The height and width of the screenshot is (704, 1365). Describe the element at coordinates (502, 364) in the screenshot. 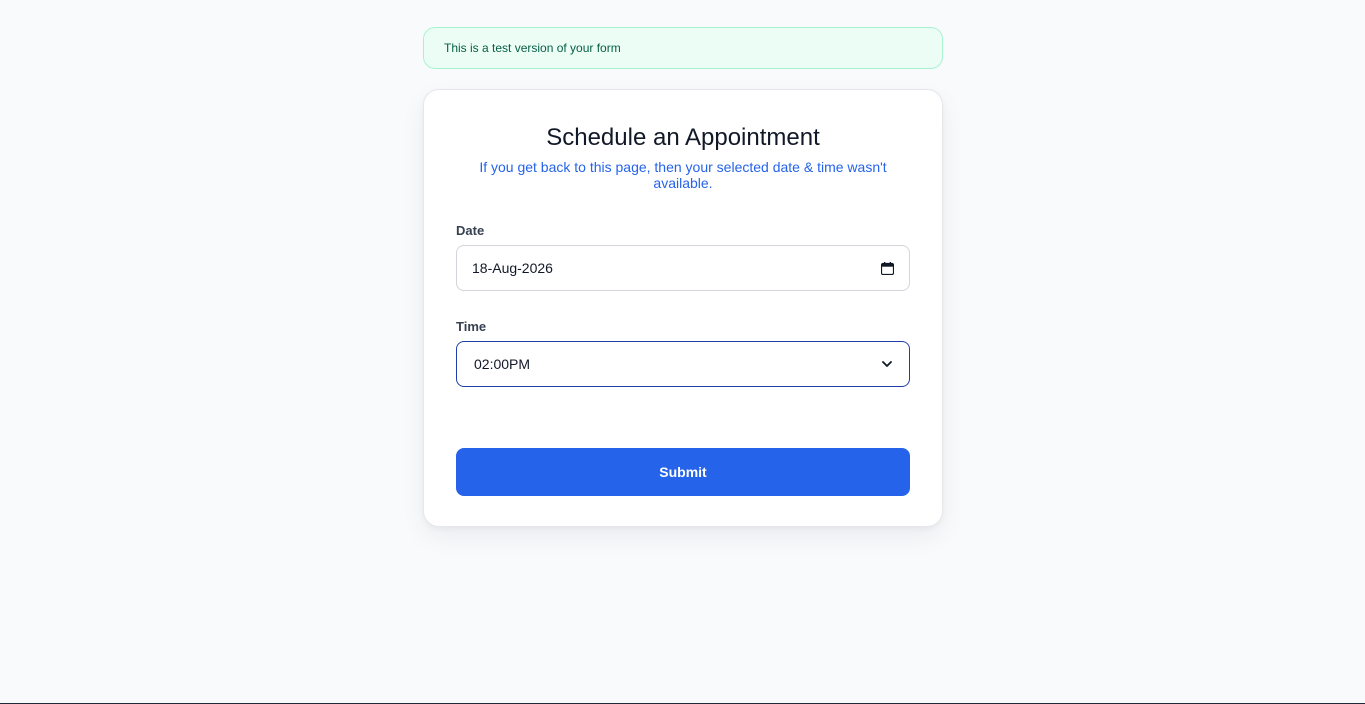

I see `time-value: 02:00PM` at that location.